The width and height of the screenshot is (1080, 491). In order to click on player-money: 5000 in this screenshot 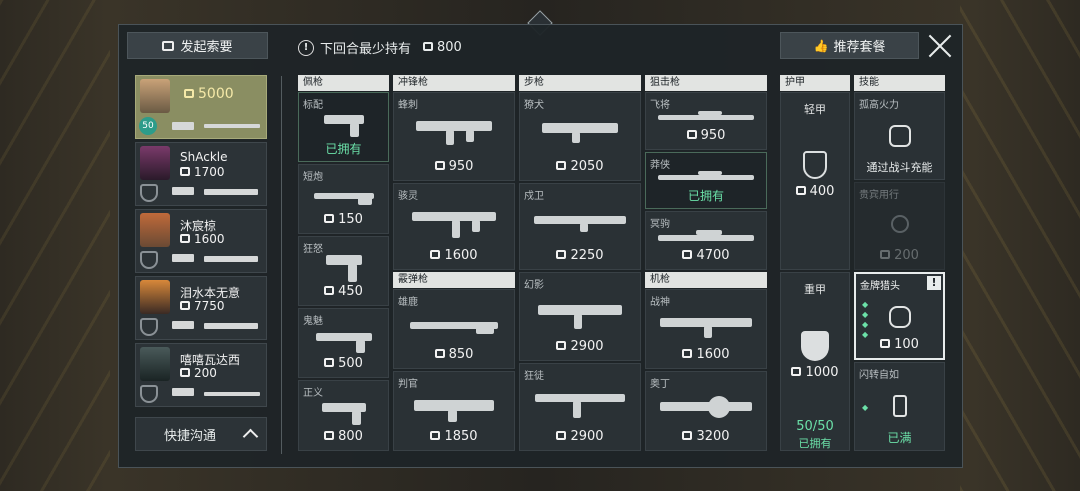, I will do `click(209, 94)`.